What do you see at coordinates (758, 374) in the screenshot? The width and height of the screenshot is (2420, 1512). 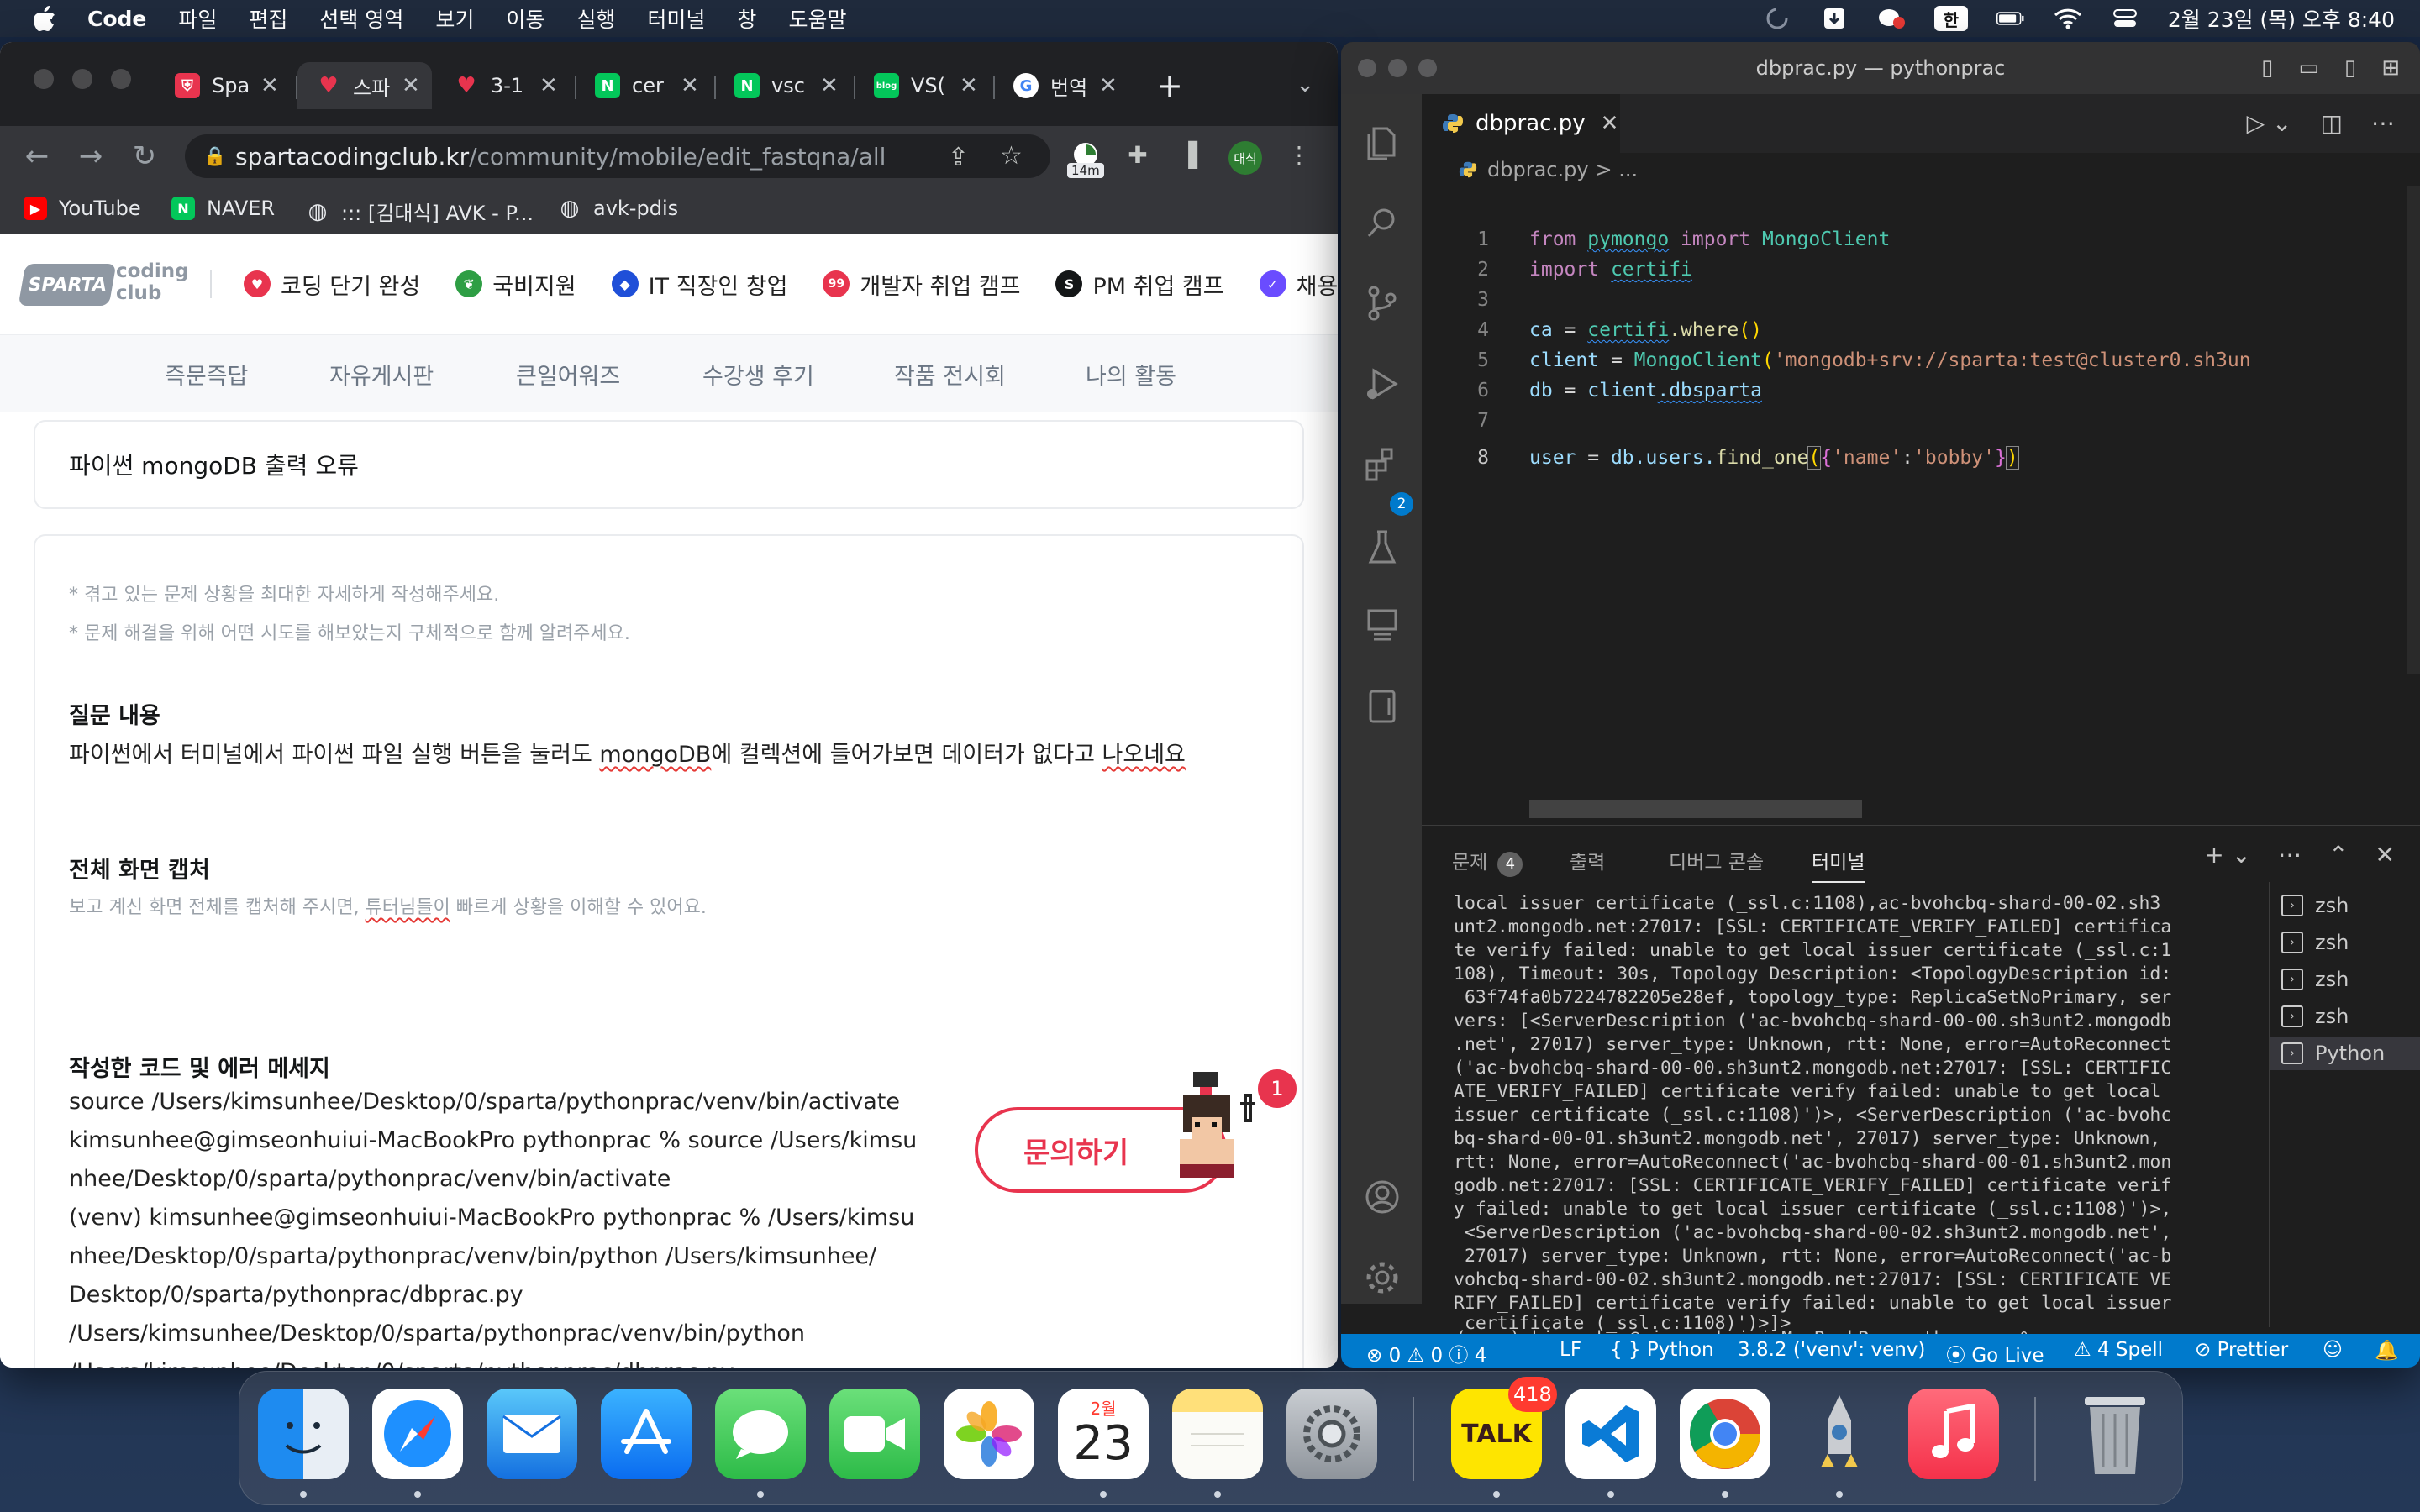 I see `subnav-reviews: 수강생 후기` at bounding box center [758, 374].